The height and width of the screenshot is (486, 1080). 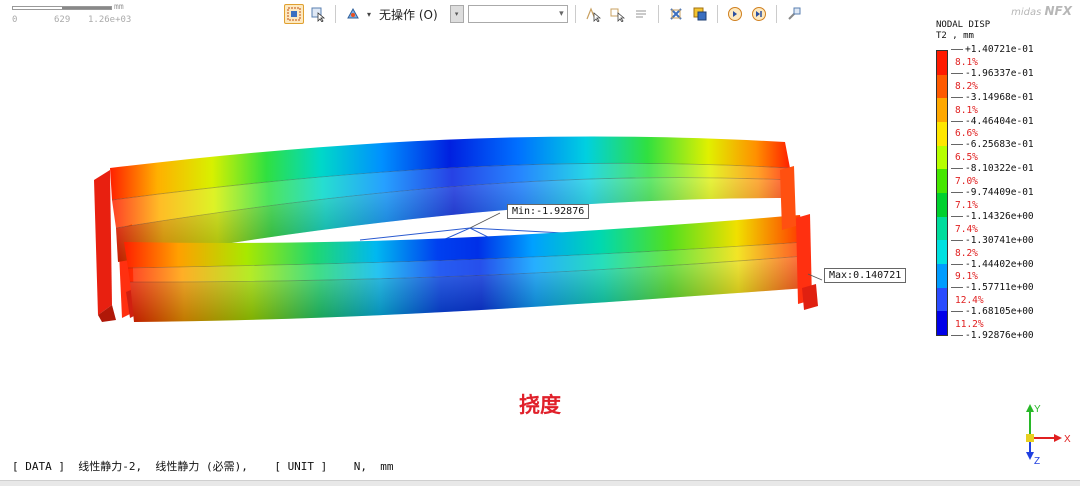 What do you see at coordinates (963, 30) in the screenshot?
I see `legend-title: NODAL DISP T2 , mm` at bounding box center [963, 30].